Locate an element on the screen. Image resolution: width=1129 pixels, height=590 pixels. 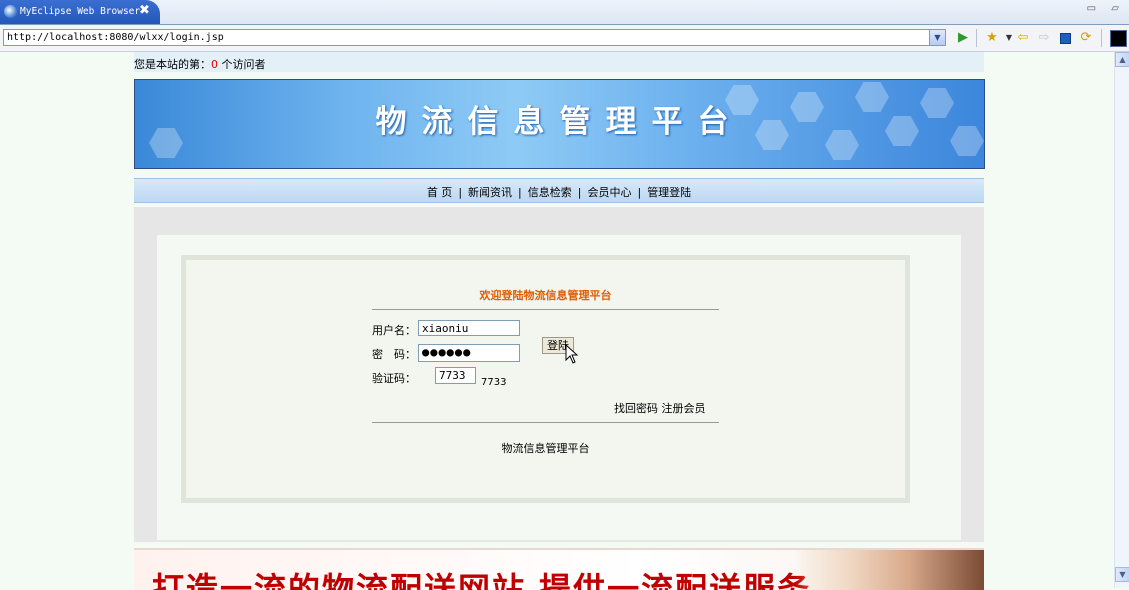
favorites-icon: ★ is located at coordinates (992, 38).